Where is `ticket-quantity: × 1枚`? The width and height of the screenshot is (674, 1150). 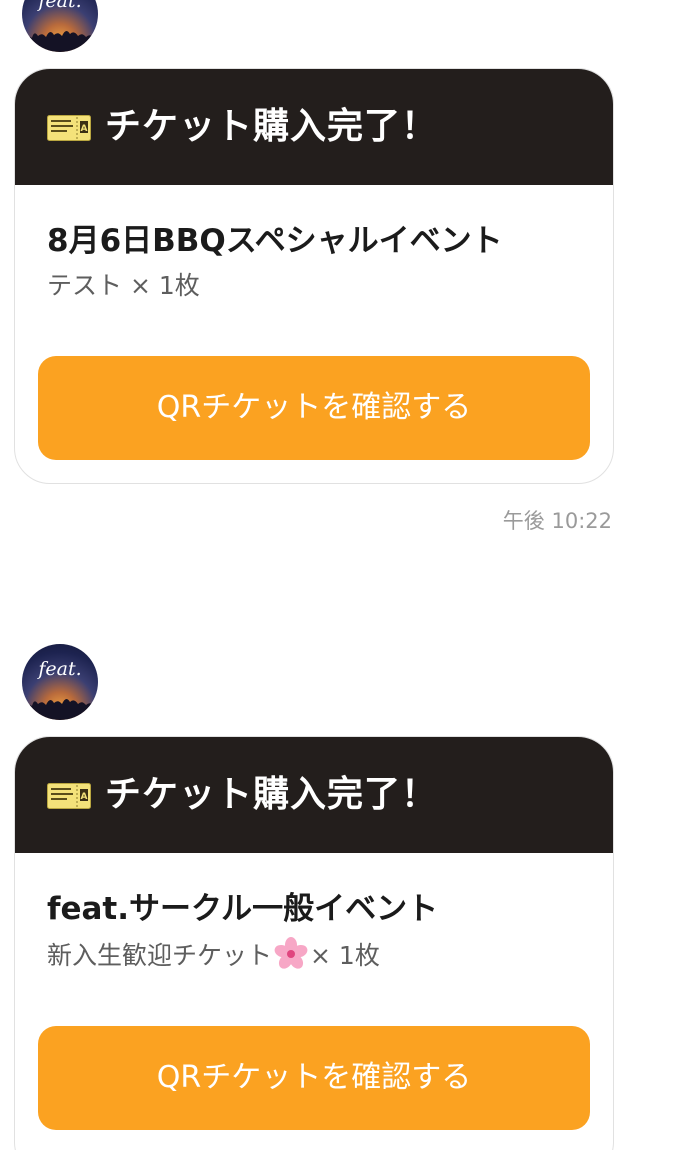
ticket-quantity: × 1枚 is located at coordinates (345, 955).